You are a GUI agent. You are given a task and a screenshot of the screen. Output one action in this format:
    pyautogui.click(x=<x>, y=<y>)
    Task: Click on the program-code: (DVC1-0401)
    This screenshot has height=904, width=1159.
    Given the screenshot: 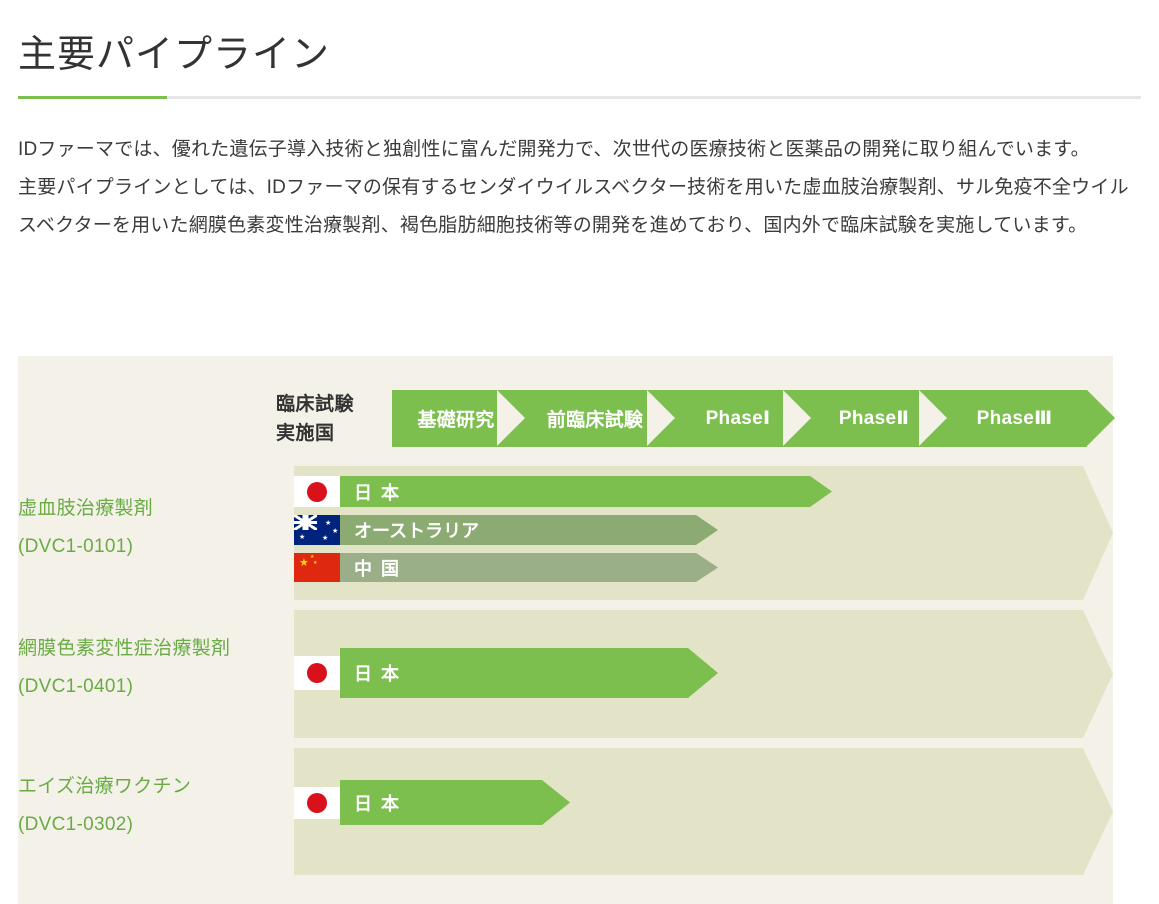 What is the action you would take?
    pyautogui.click(x=76, y=686)
    